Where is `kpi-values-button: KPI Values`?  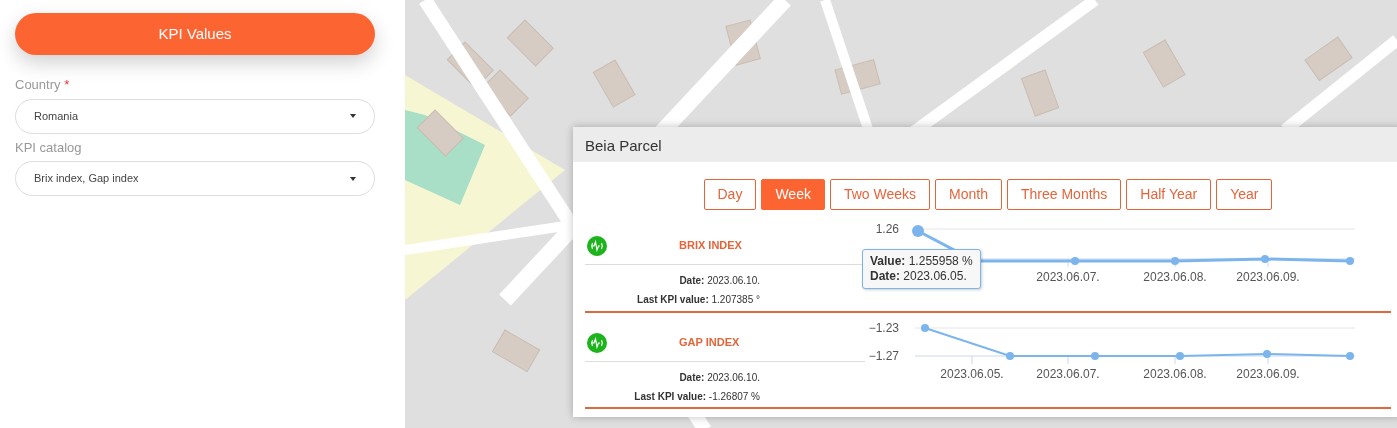
kpi-values-button: KPI Values is located at coordinates (195, 34).